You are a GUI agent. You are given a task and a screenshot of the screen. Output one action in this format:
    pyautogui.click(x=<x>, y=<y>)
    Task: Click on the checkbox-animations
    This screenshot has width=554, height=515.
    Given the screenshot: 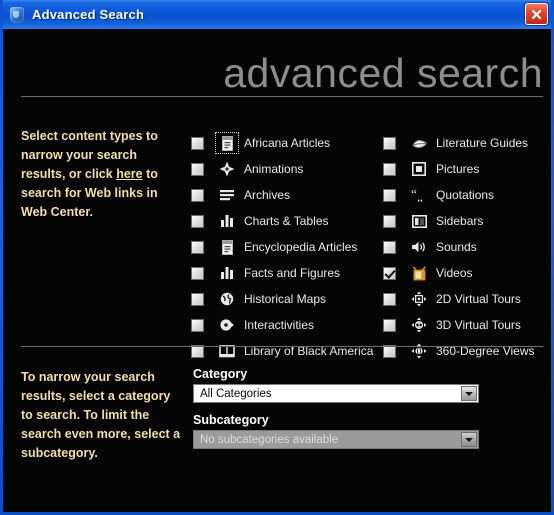 What is the action you would take?
    pyautogui.click(x=197, y=169)
    